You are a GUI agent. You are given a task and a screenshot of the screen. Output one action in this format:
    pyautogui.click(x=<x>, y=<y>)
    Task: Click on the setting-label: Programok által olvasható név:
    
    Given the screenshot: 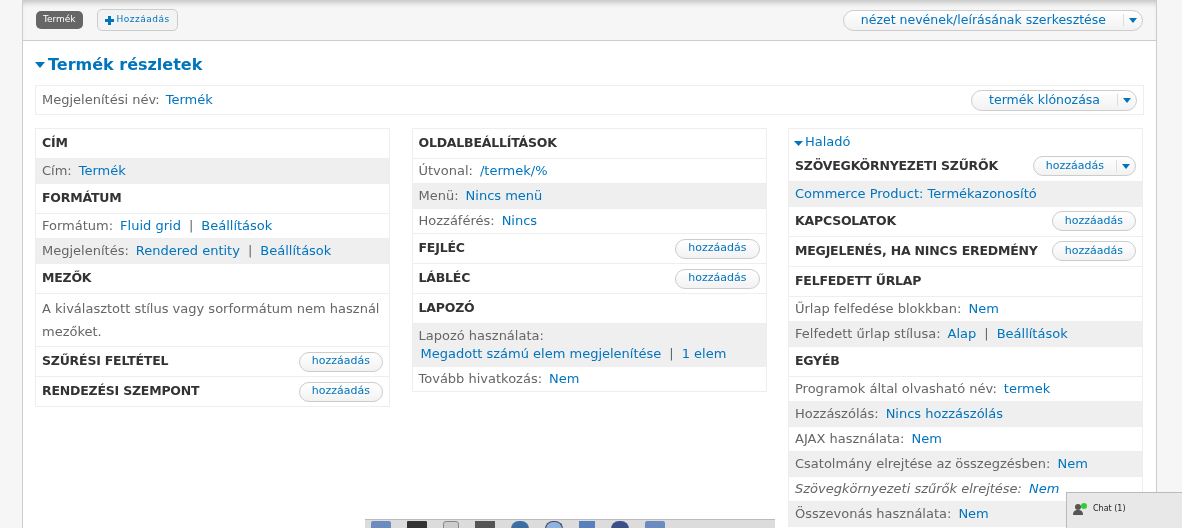 What is the action you would take?
    pyautogui.click(x=896, y=388)
    